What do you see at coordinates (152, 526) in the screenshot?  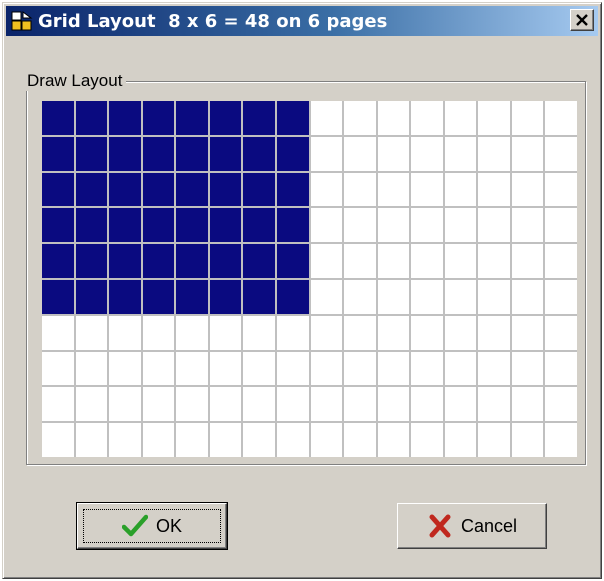 I see `ok-button: OK` at bounding box center [152, 526].